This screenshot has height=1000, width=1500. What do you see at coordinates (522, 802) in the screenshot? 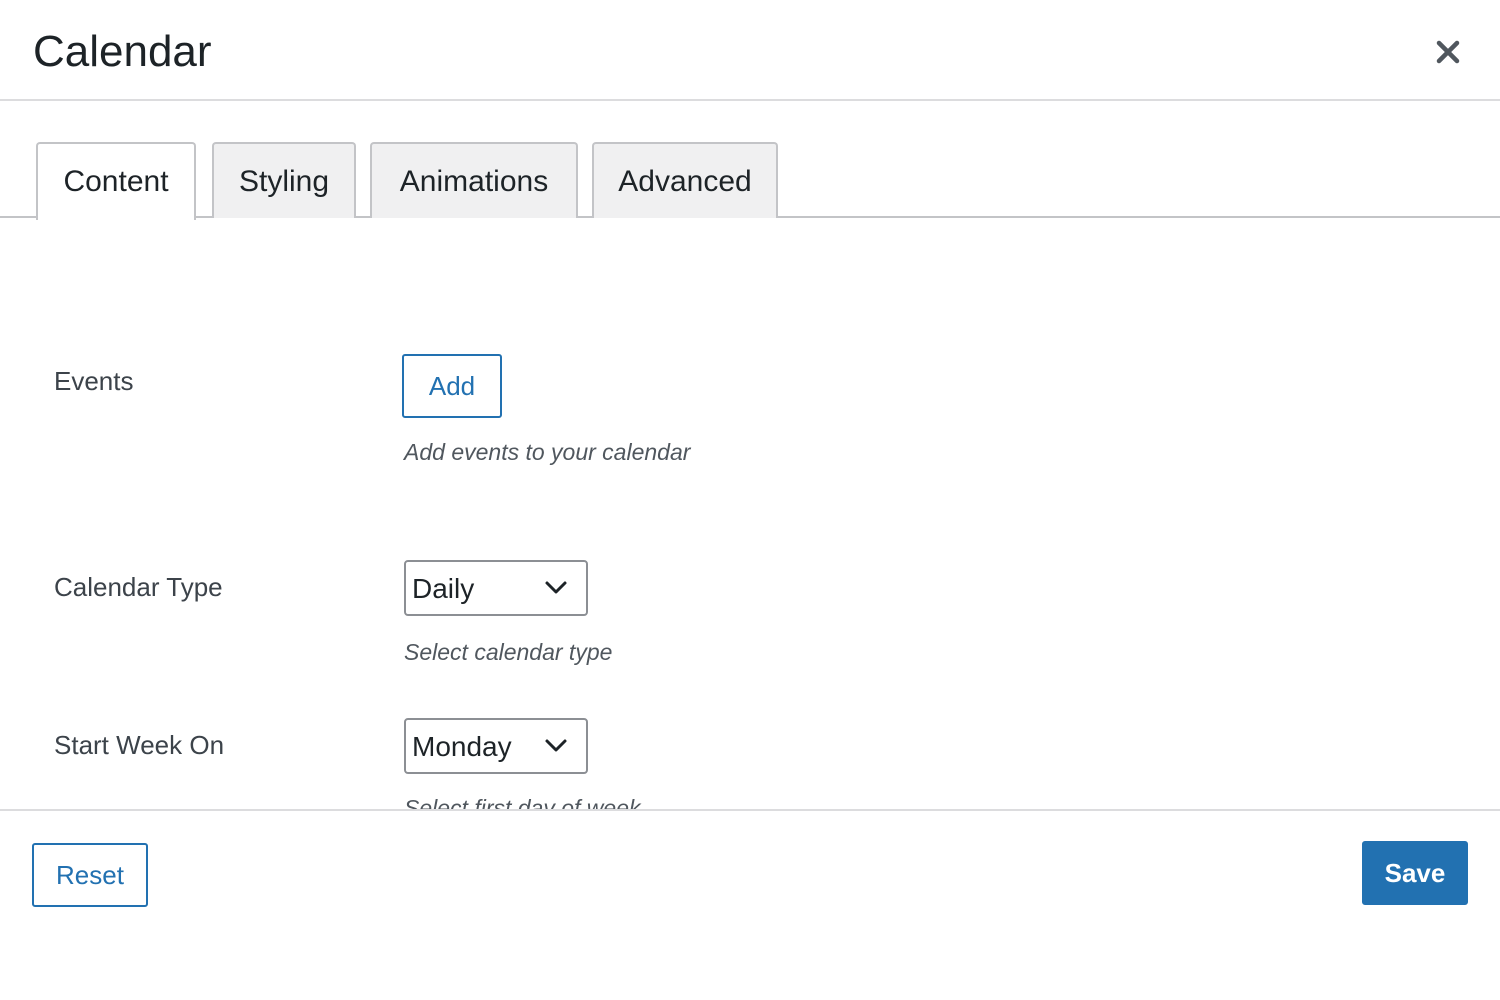
I see `start-week-help-text: Select first day of week` at bounding box center [522, 802].